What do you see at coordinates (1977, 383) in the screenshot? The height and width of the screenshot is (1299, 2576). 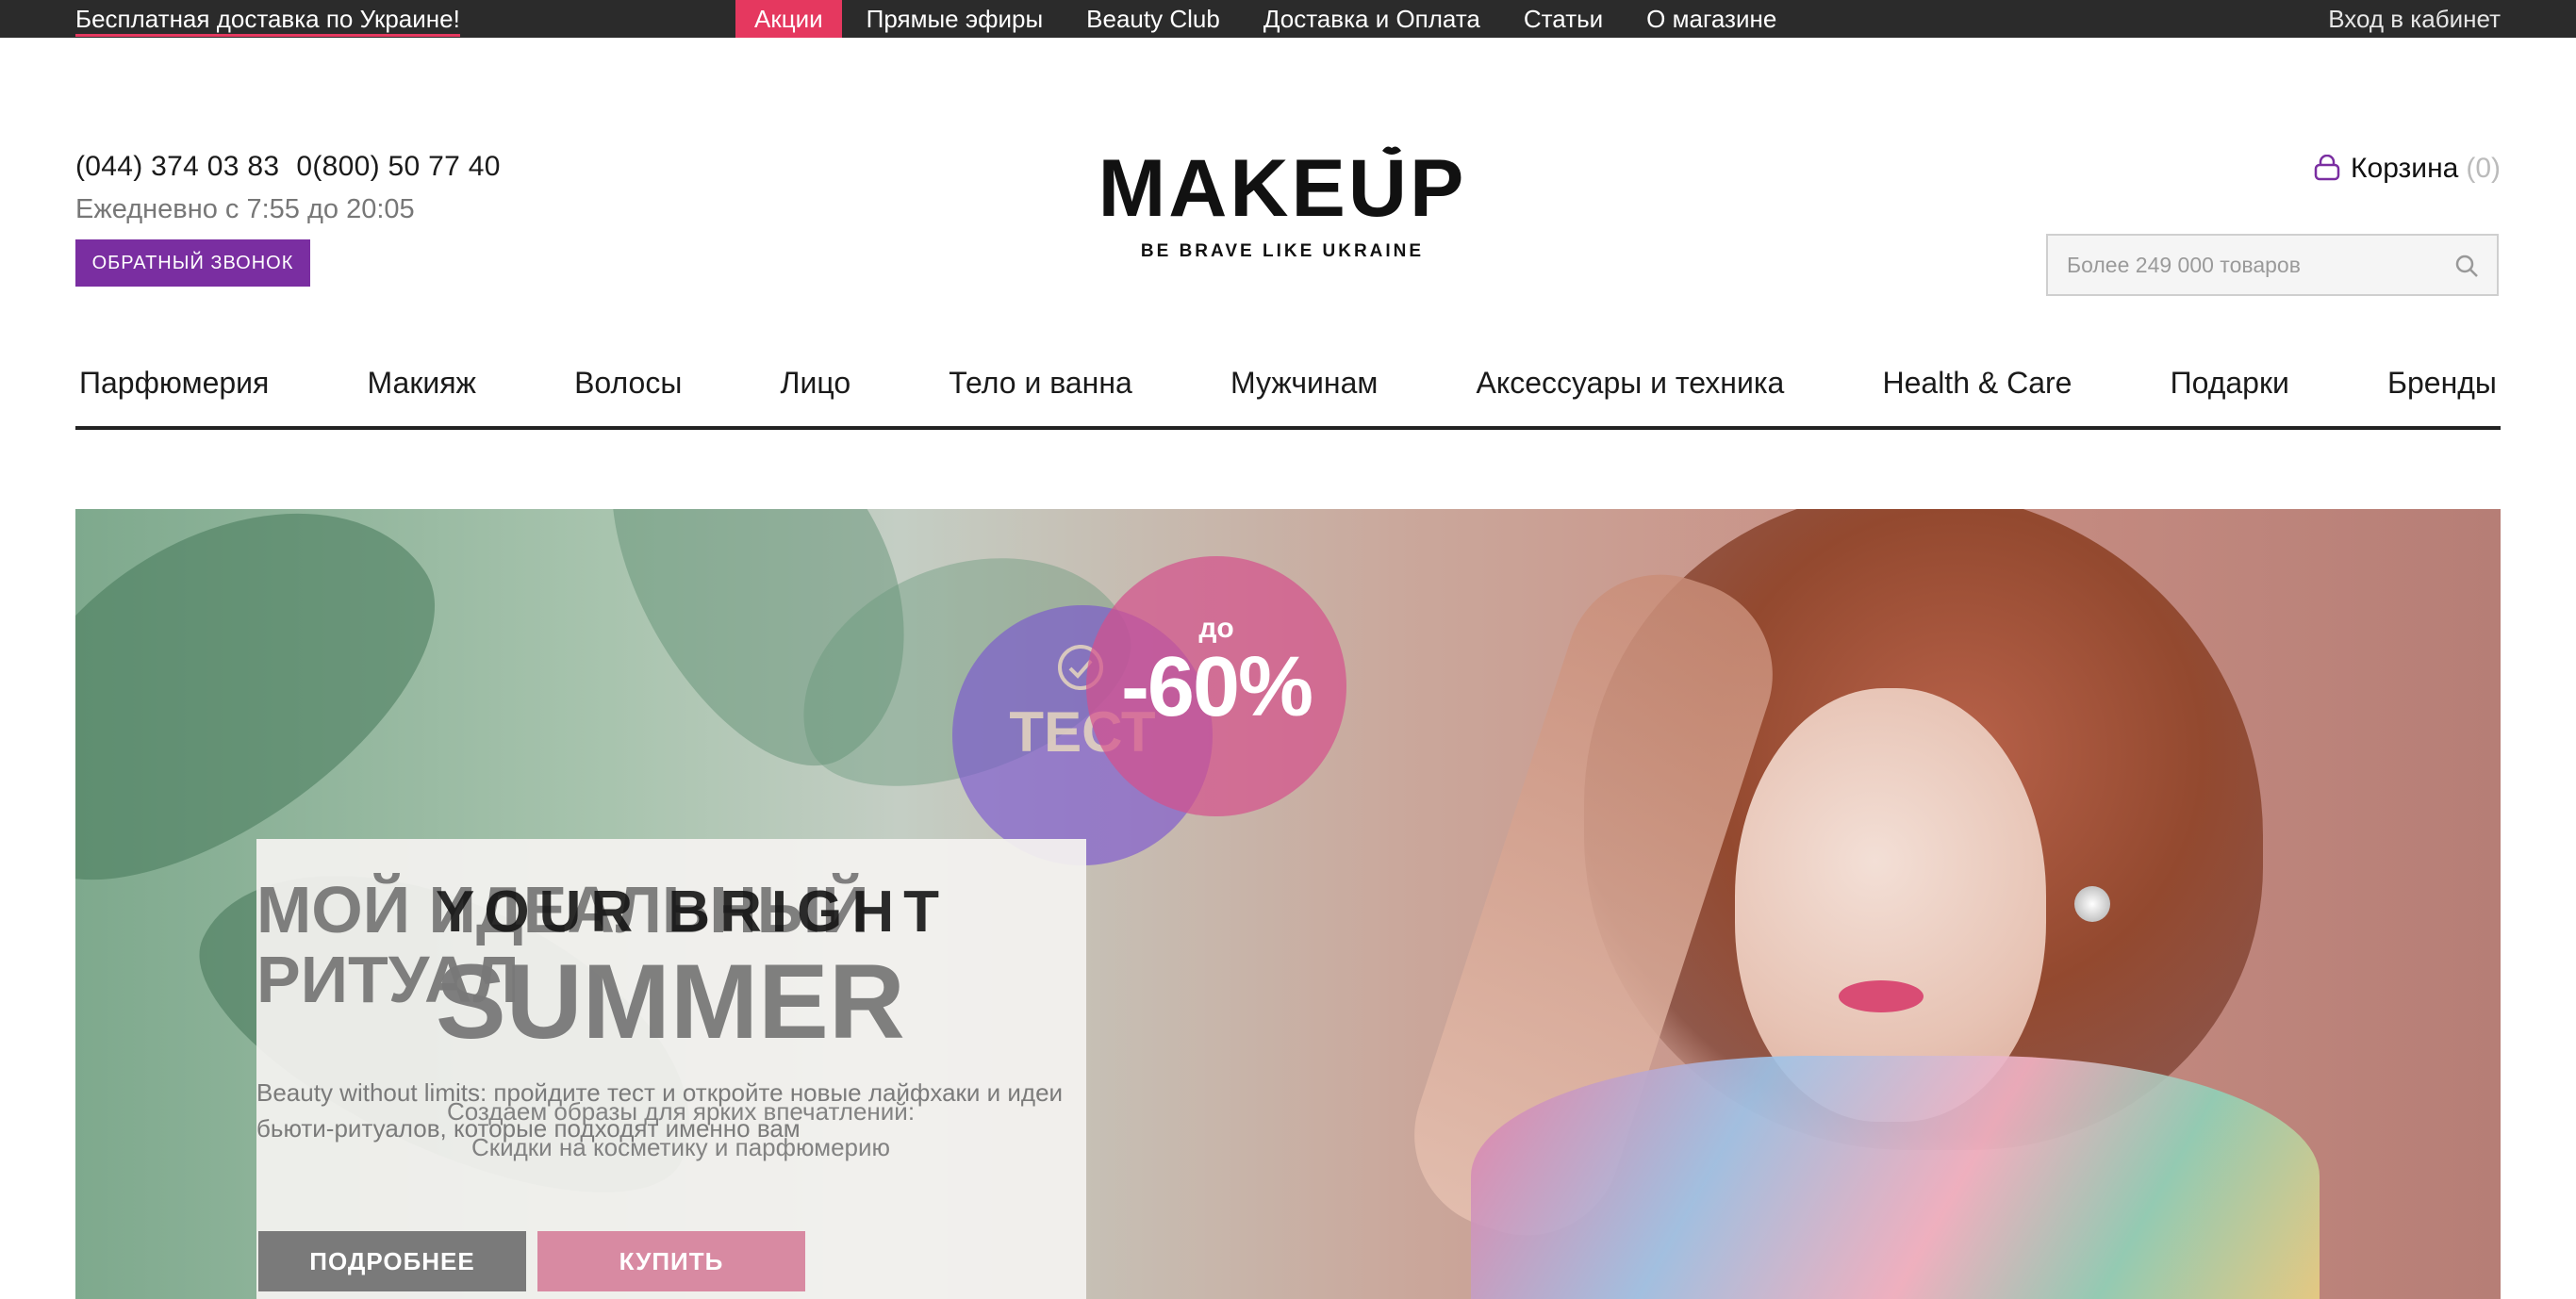 I see `category-health-care: Health & Care` at bounding box center [1977, 383].